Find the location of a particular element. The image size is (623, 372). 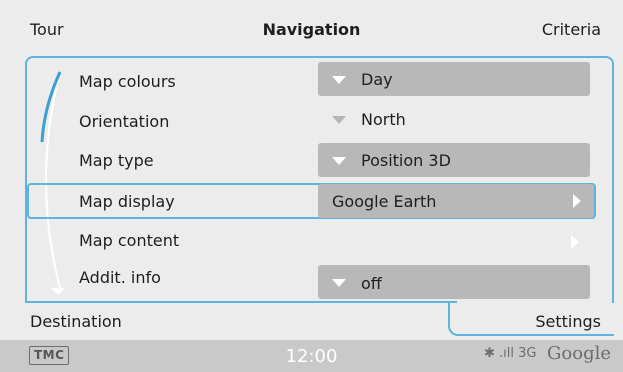

map-type-value: Position 3D is located at coordinates (406, 160).